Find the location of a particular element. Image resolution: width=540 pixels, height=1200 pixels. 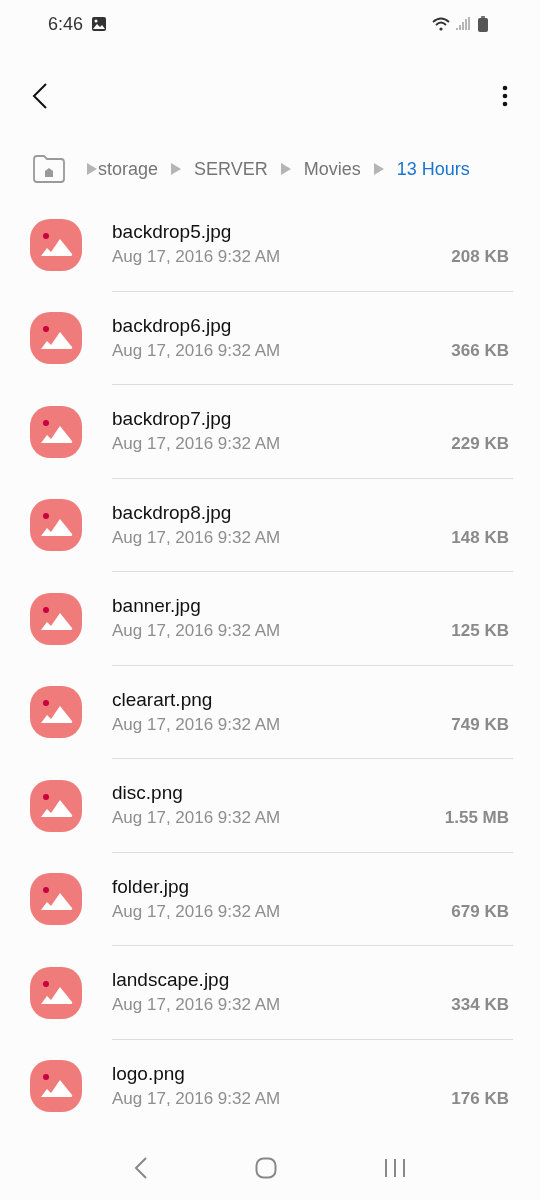

status-time: 6:46 is located at coordinates (66, 24).